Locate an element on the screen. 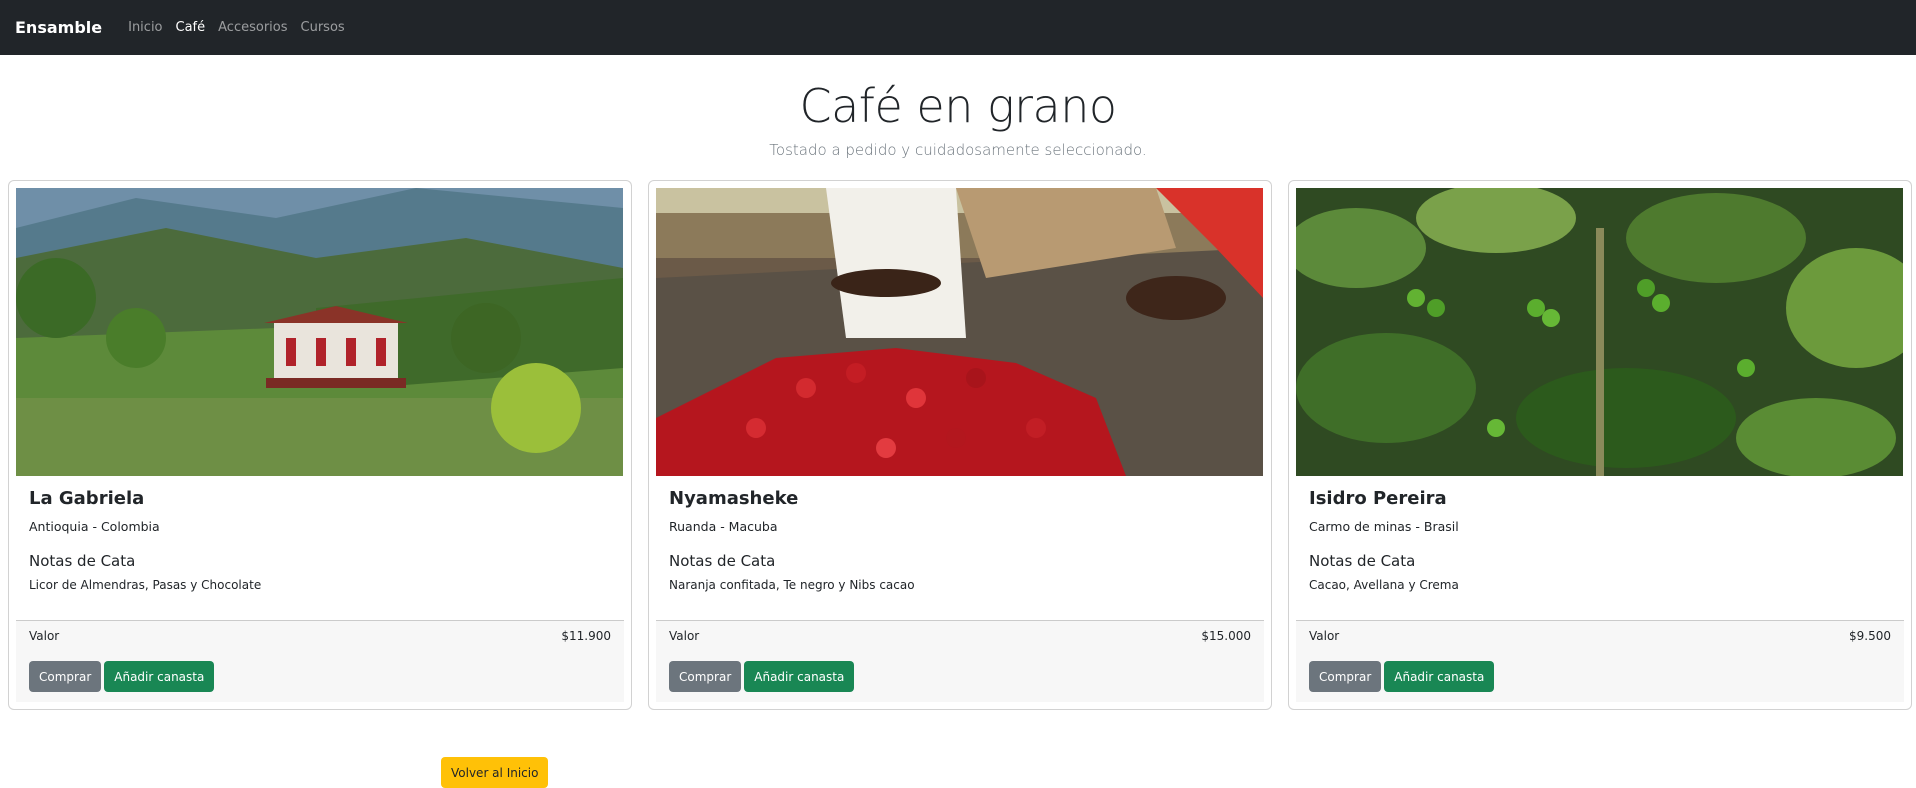 This screenshot has height=788, width=1916. card-footer: Valor $15.000 Comprar Añadir canasta is located at coordinates (960, 661).